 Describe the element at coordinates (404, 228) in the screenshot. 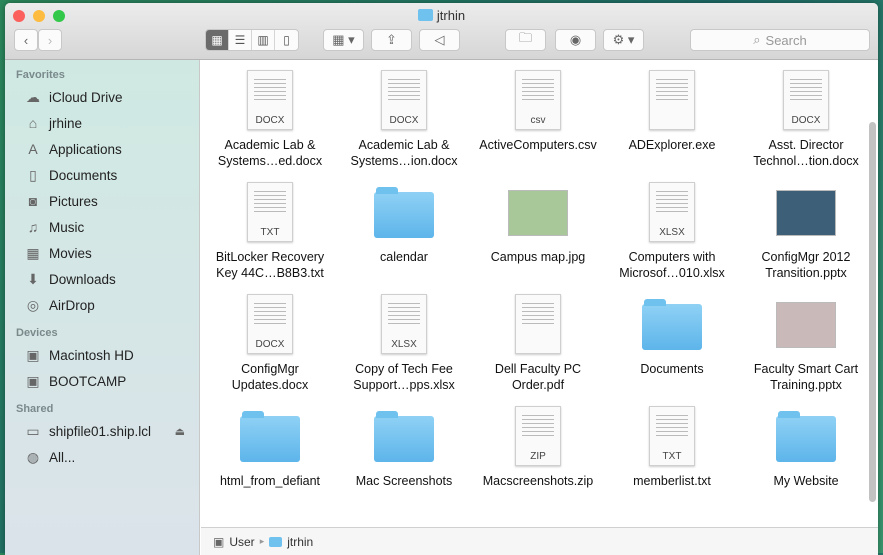

I see `file-item: calendar` at that location.